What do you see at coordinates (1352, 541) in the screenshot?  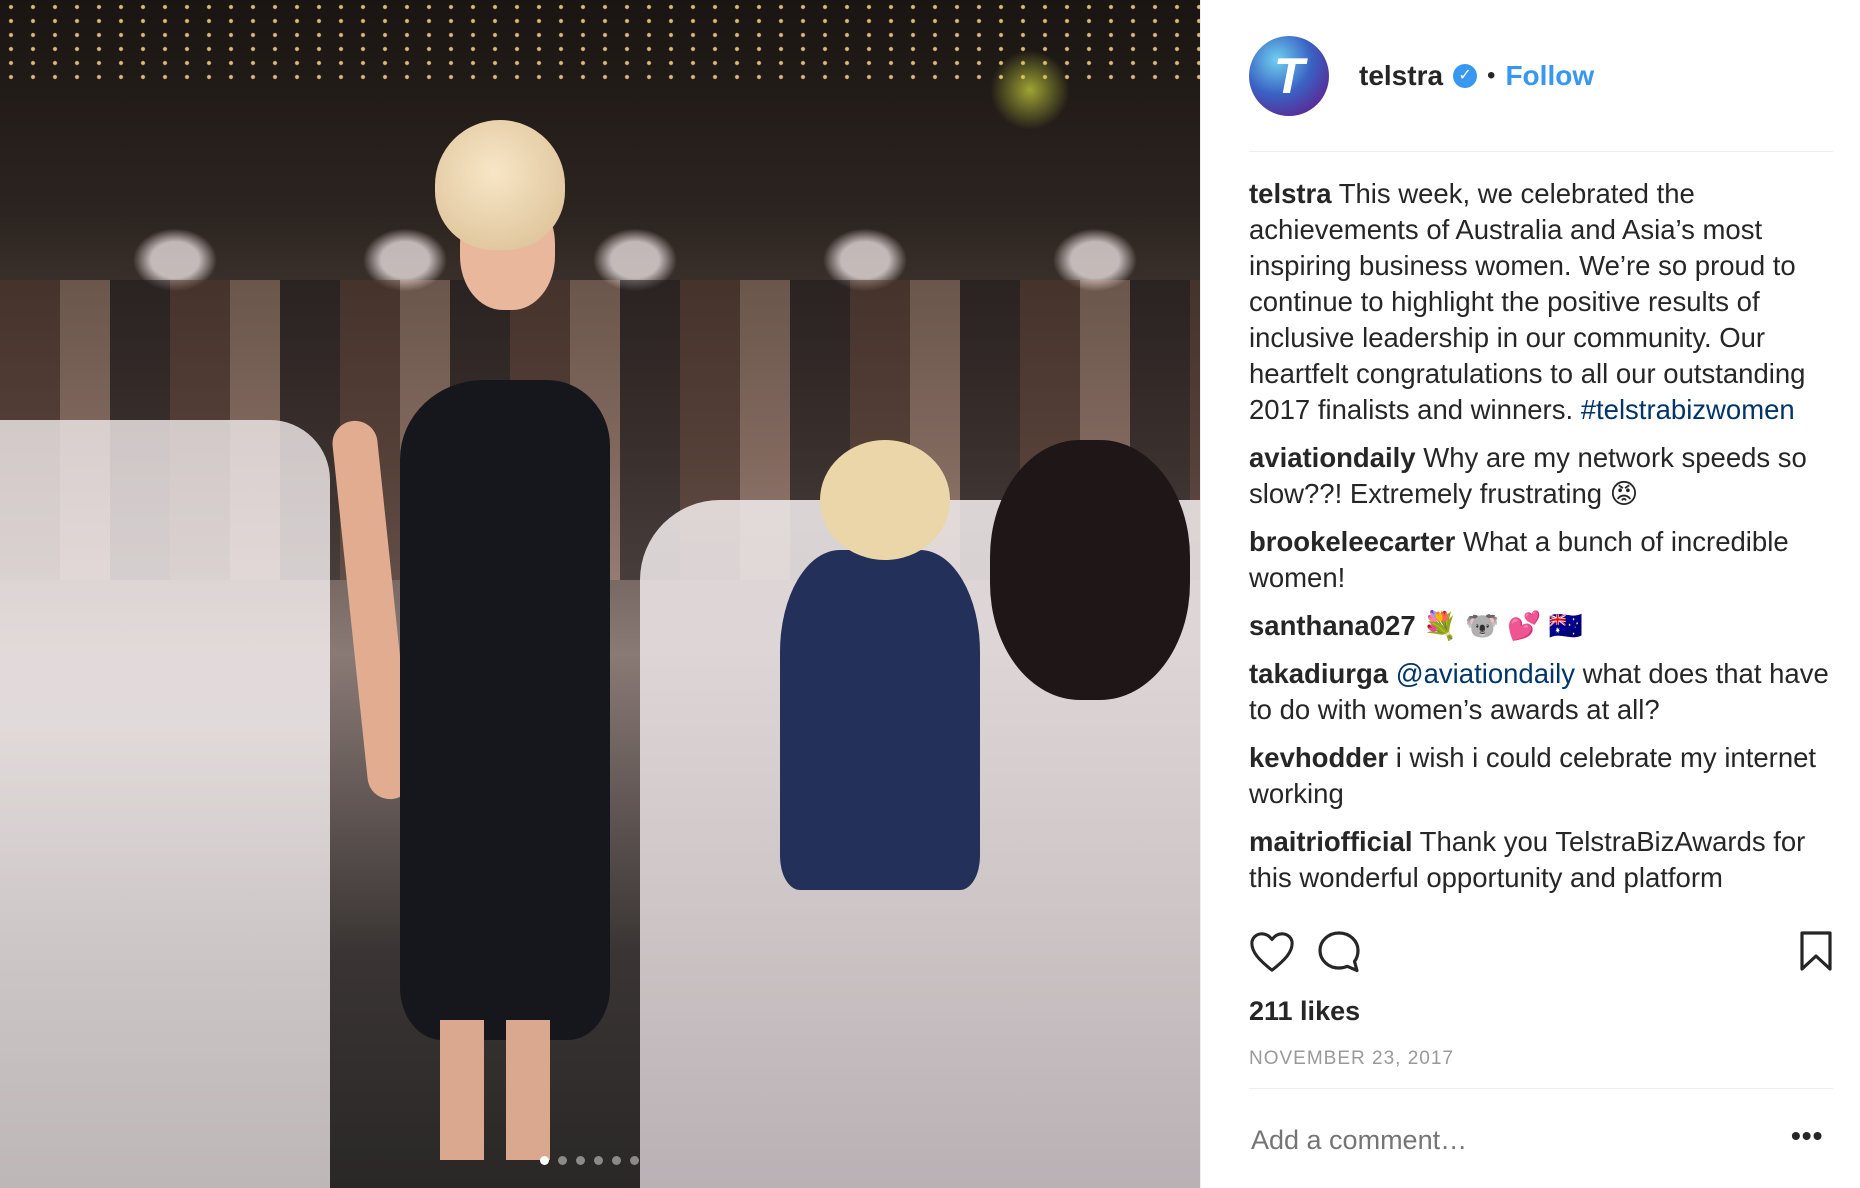 I see `comment-username: brookeleecarter` at bounding box center [1352, 541].